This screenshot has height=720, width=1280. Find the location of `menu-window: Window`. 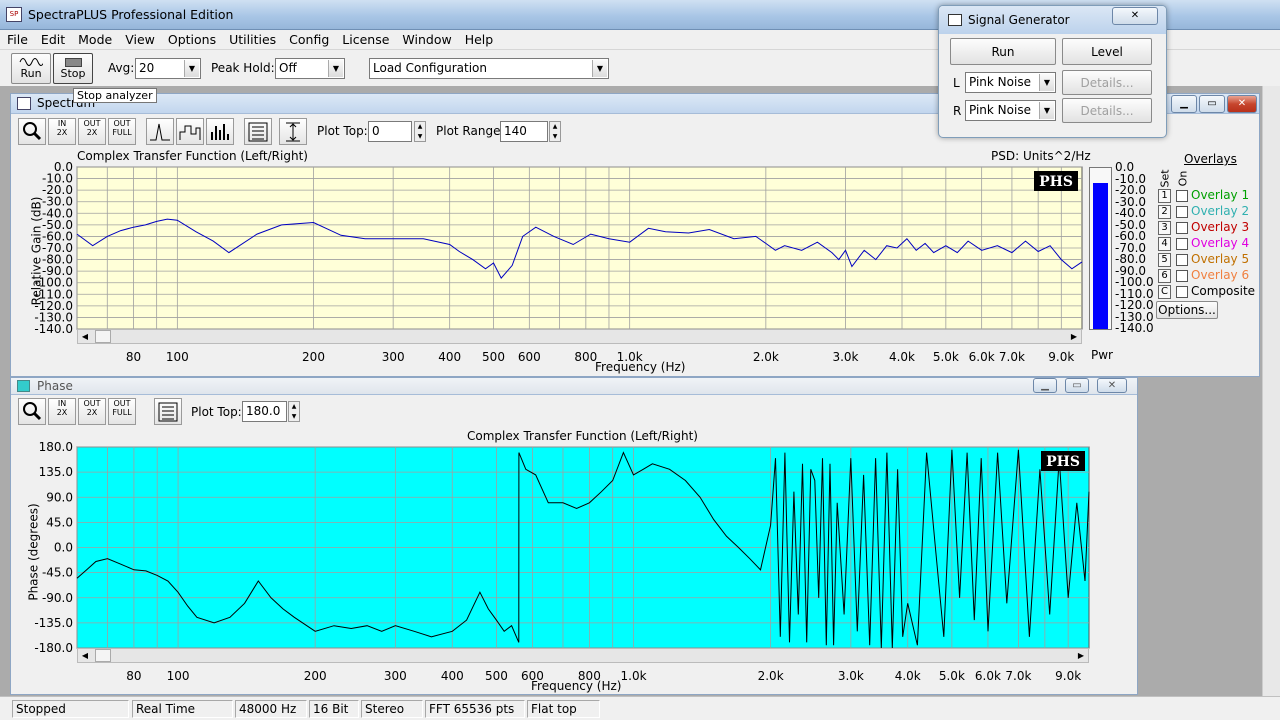

menu-window: Window is located at coordinates (426, 38).